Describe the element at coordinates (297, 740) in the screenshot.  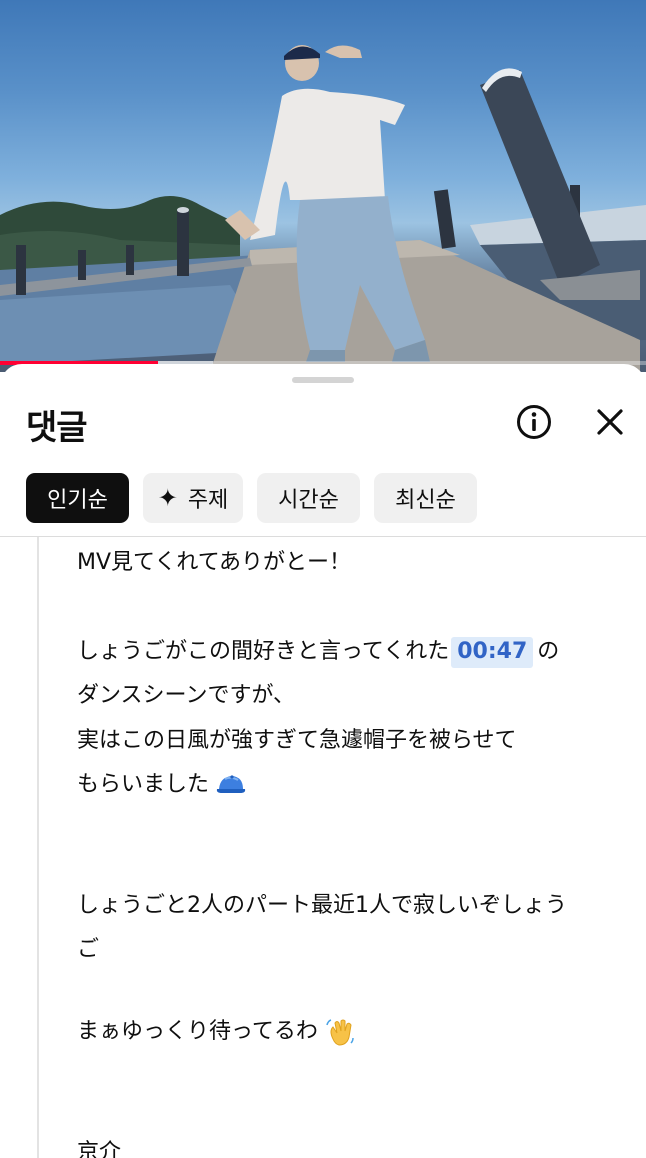
I see `comment-line: 実はこの日風が強すぎて急遽帽子を被らせて` at that location.